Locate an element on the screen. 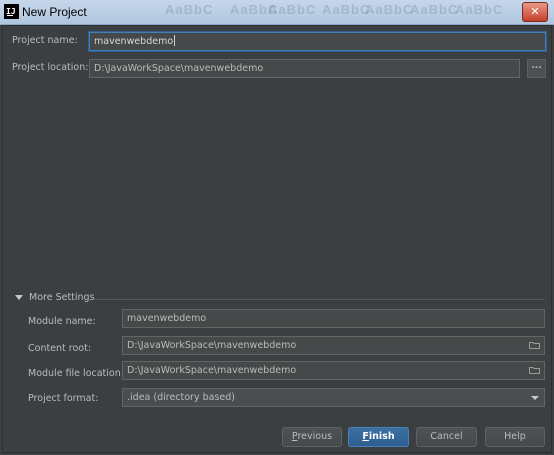 The image size is (554, 455). section-divider is located at coordinates (319, 299).